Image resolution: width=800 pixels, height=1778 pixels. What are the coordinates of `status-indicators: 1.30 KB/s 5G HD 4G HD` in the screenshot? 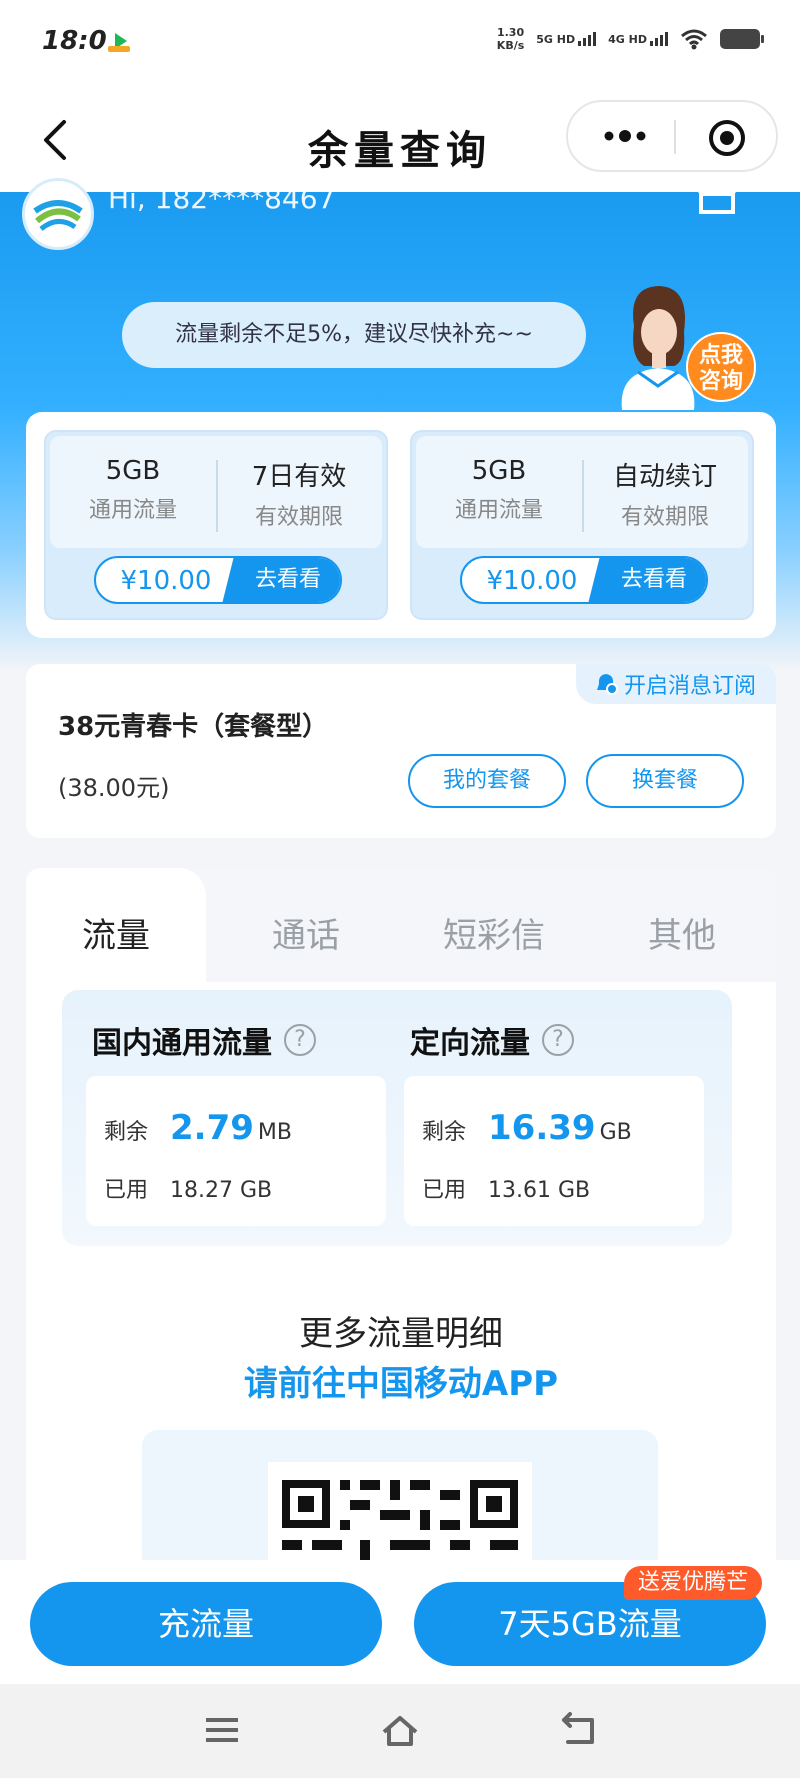 It's located at (630, 39).